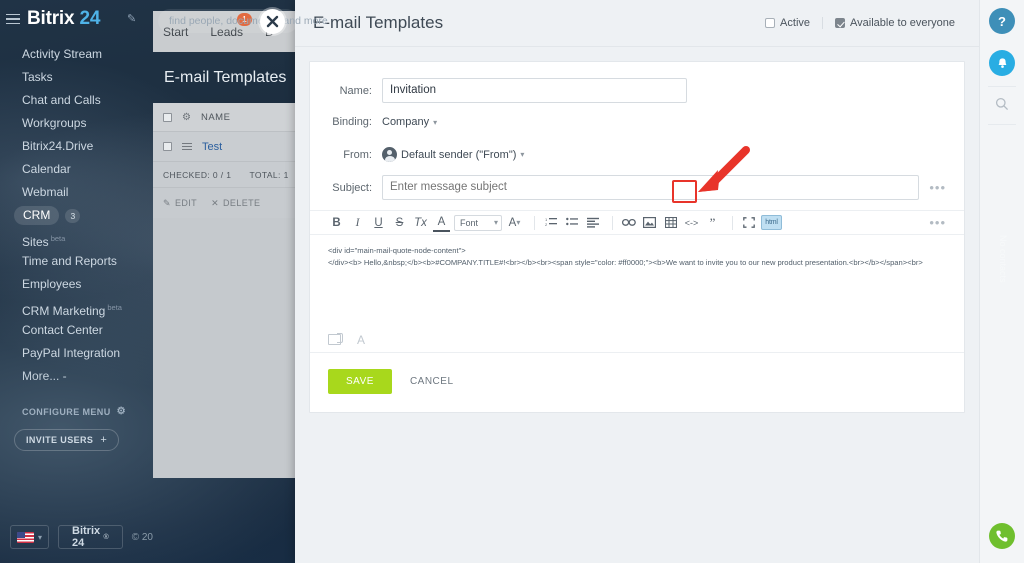 This screenshot has width=1024, height=563. I want to click on sidebar-item-bitrix24-drive: Bitrix24.Drive, so click(76, 146).